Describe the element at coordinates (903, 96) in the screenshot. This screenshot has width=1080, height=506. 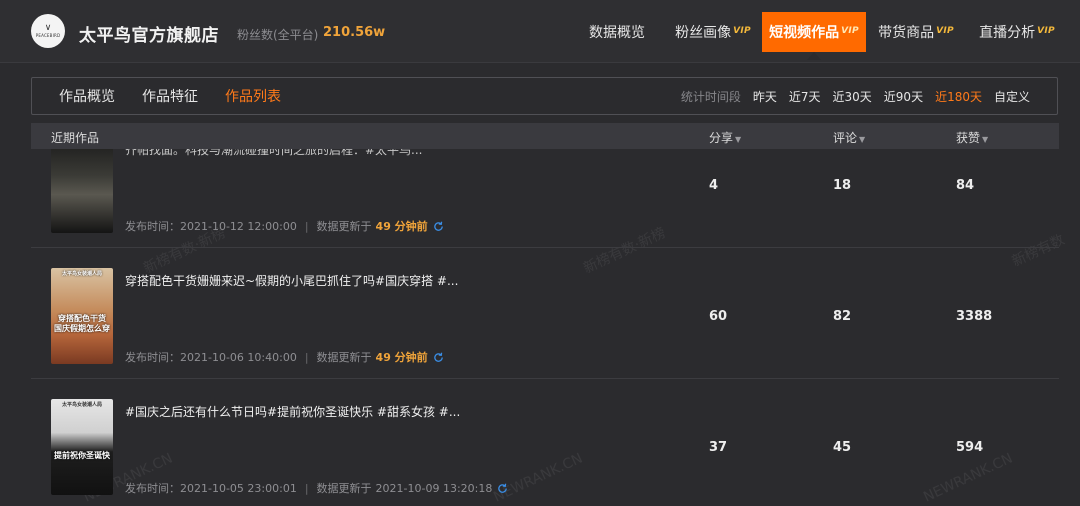
I see `period-90d: 近90天` at that location.